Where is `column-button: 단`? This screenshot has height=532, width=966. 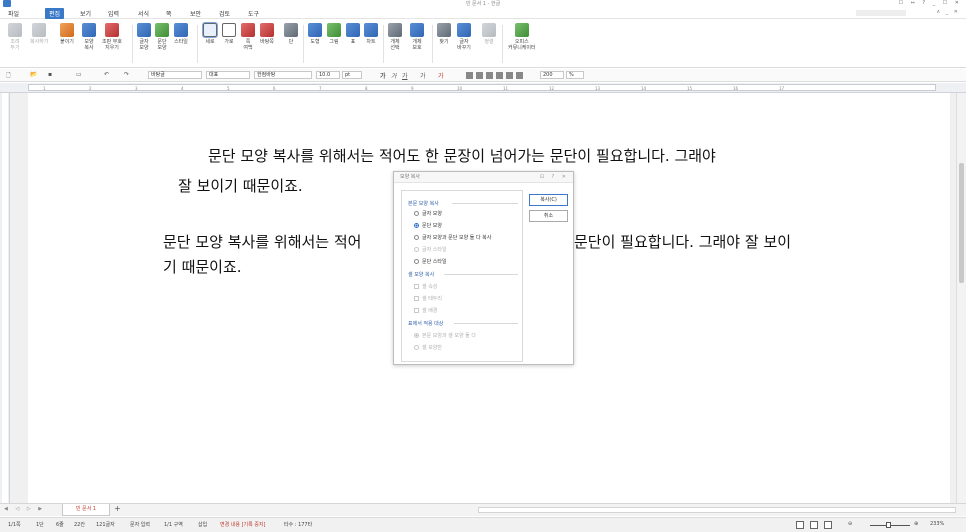 column-button: 단 is located at coordinates (291, 34).